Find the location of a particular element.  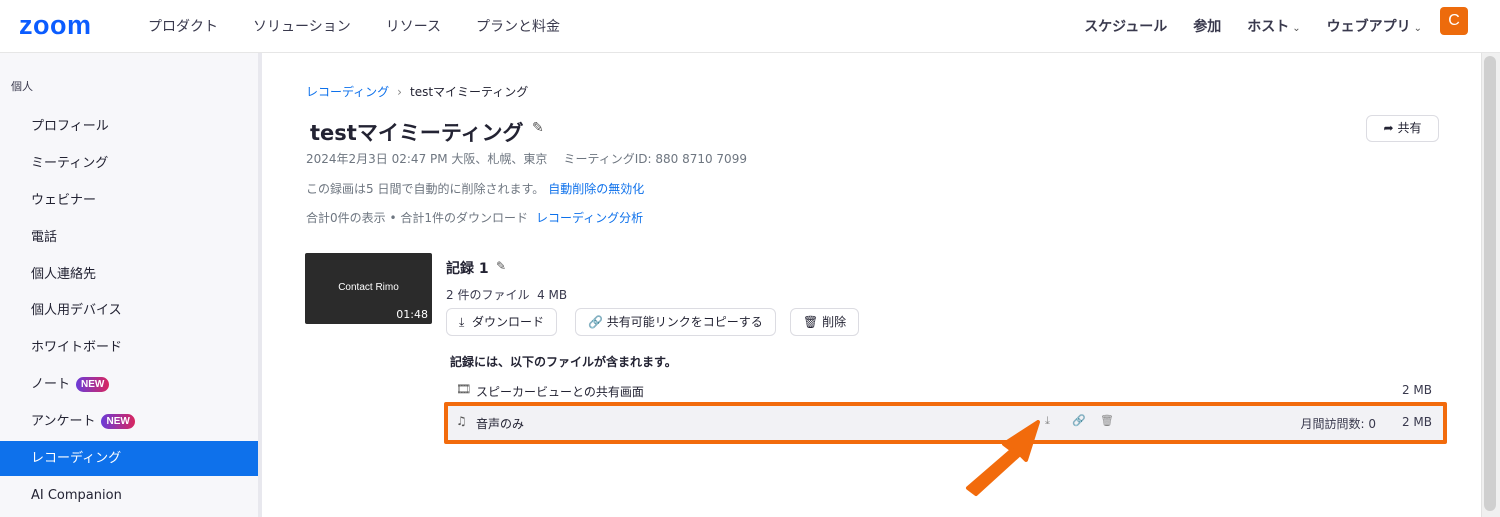

nav-item-resources: リソース is located at coordinates (413, 26).